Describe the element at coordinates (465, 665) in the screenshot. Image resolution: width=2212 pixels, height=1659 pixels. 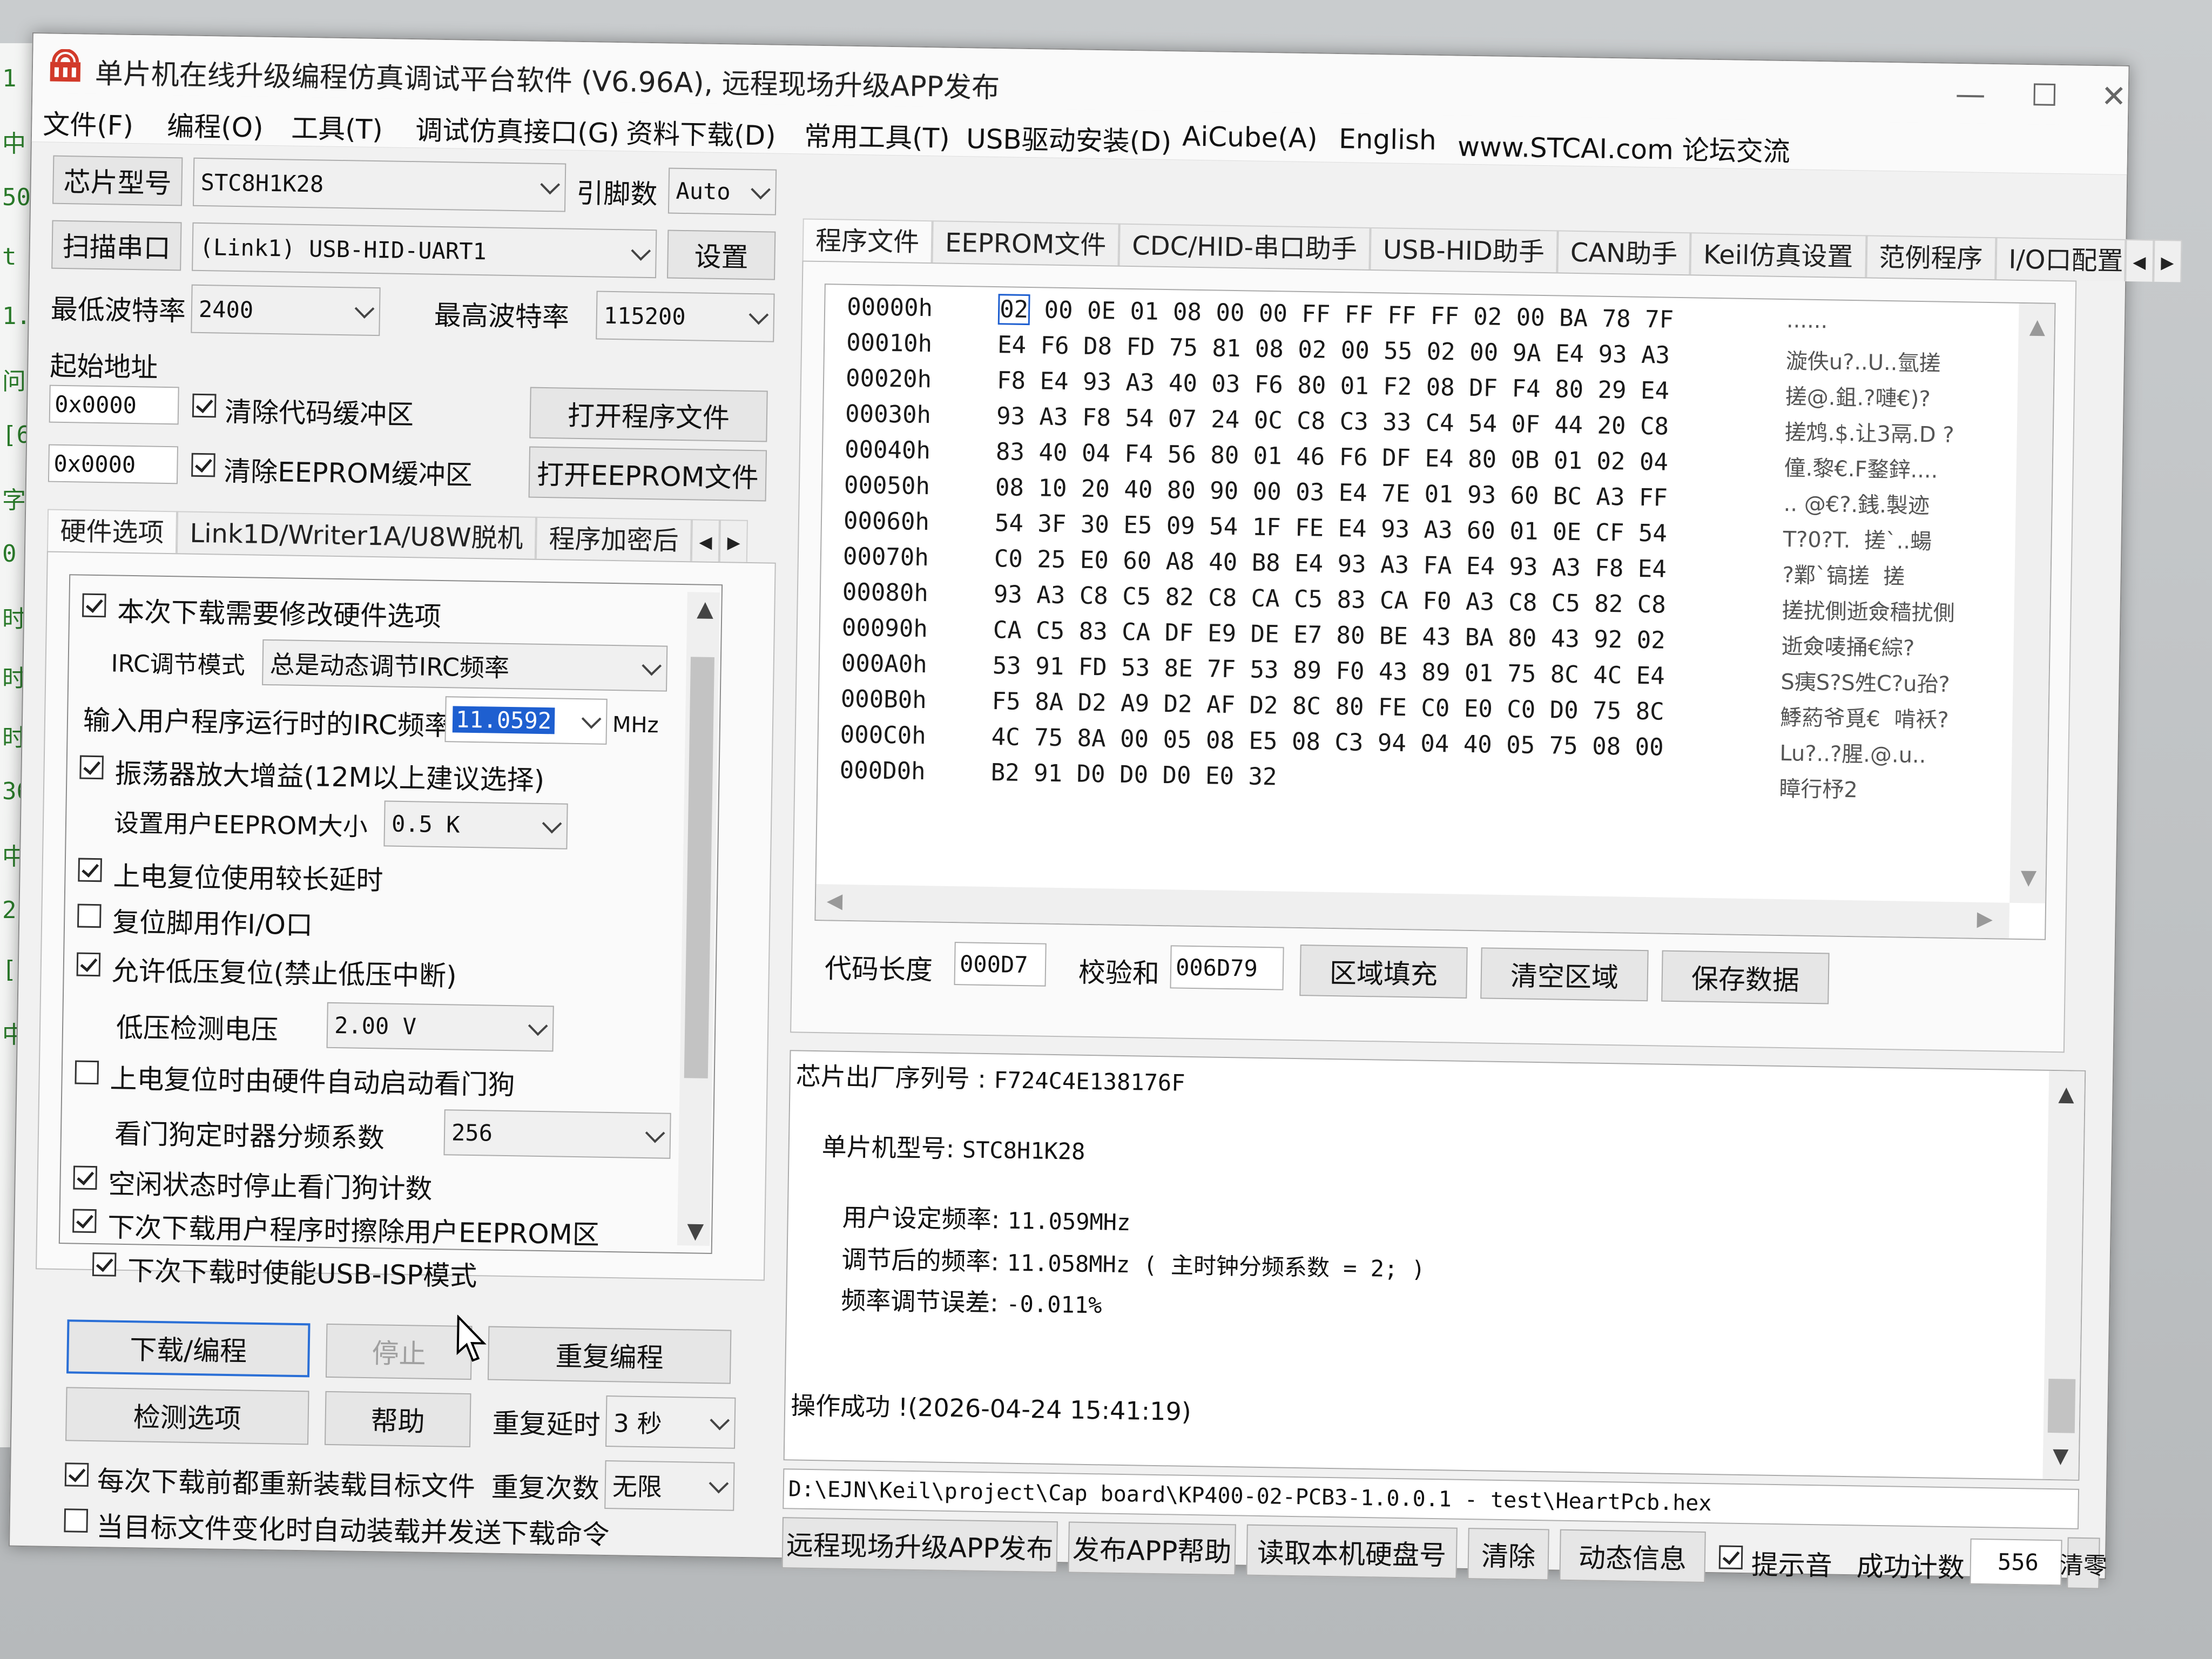
I see `irc-mode-select: 总是动态调节IRC频率` at that location.